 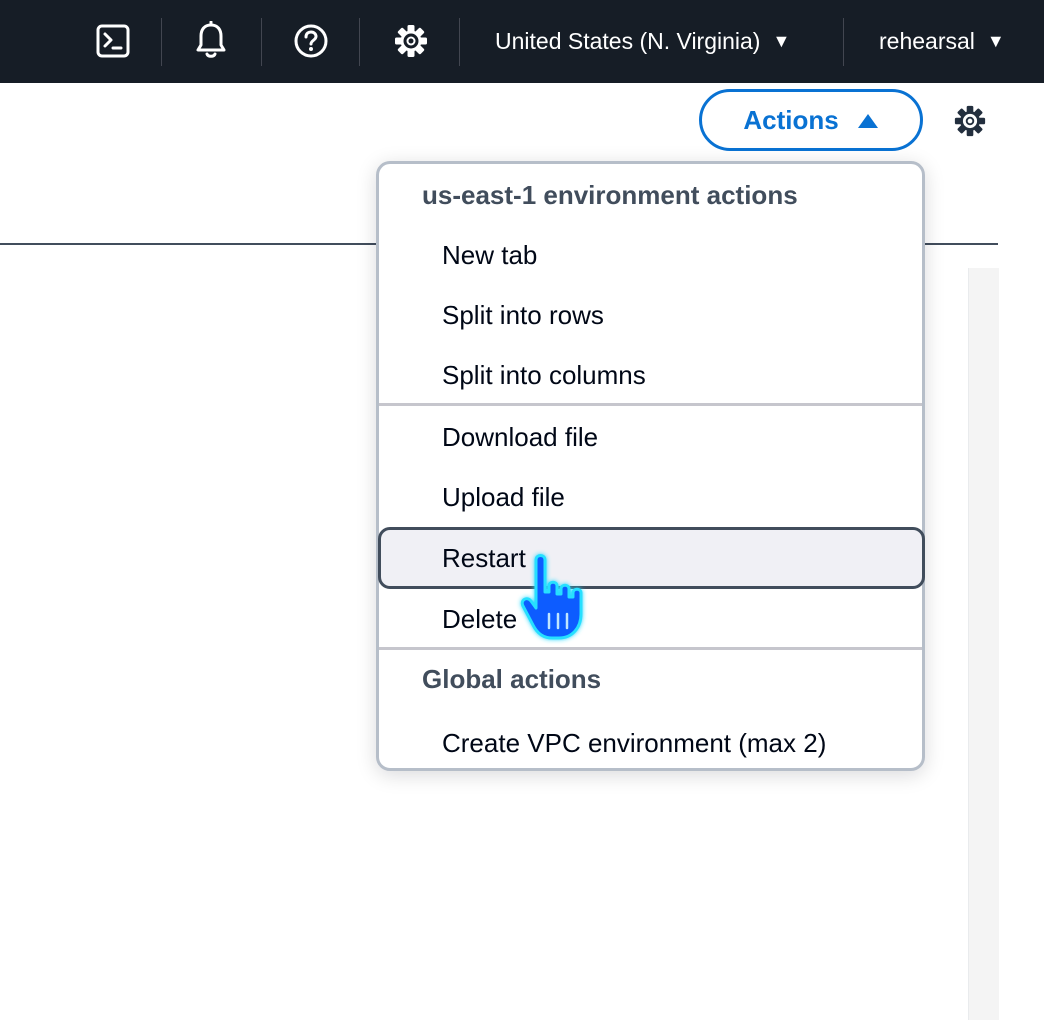 What do you see at coordinates (983, 644) in the screenshot?
I see `scrollbar-track` at bounding box center [983, 644].